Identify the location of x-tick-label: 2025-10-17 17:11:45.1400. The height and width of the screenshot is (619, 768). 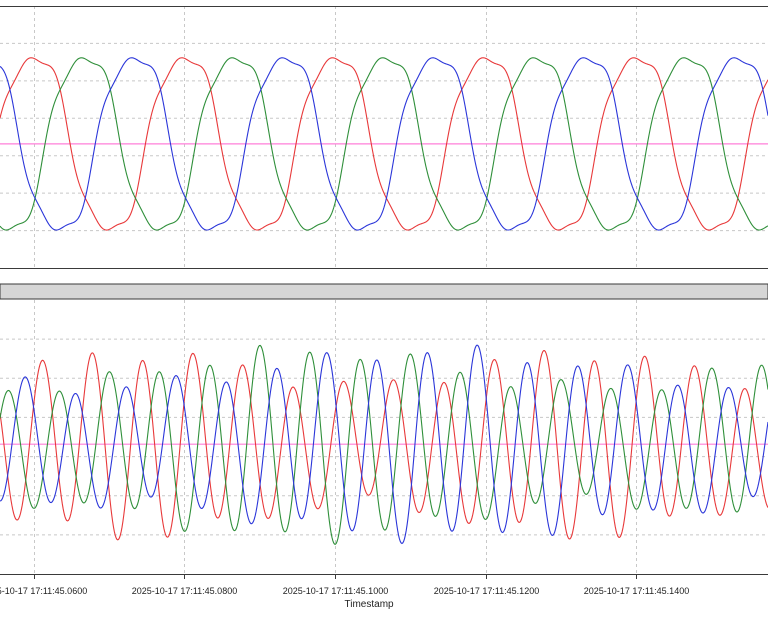
(636, 591).